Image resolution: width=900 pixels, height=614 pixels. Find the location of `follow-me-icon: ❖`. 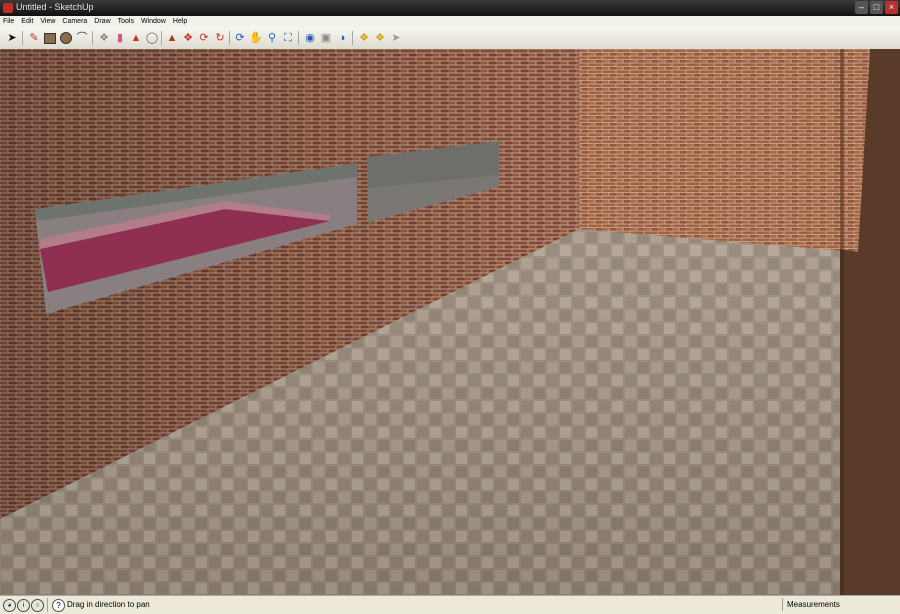

follow-me-icon: ❖ is located at coordinates (188, 38).